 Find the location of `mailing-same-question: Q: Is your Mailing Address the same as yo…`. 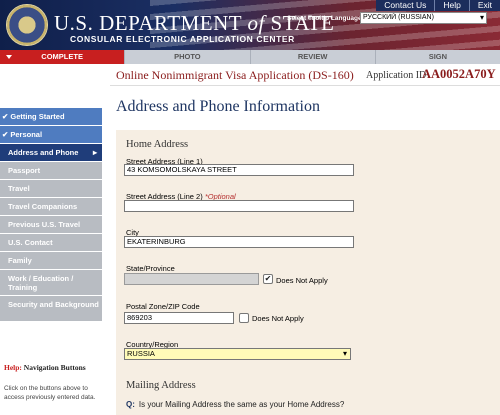

mailing-same-question: Q: Is your Mailing Address the same as yo… is located at coordinates (235, 404).